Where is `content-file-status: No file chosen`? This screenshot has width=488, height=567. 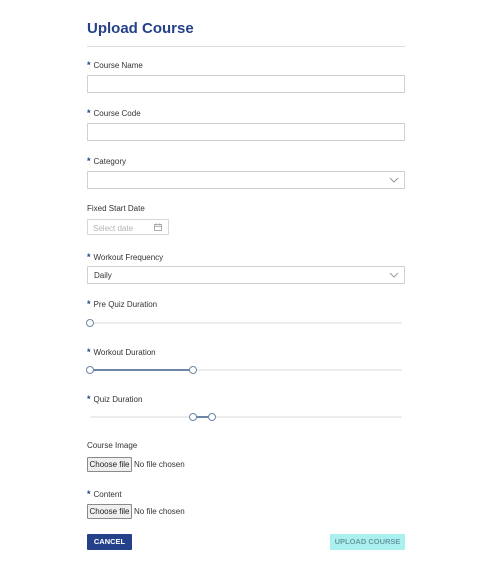
content-file-status: No file chosen is located at coordinates (159, 511).